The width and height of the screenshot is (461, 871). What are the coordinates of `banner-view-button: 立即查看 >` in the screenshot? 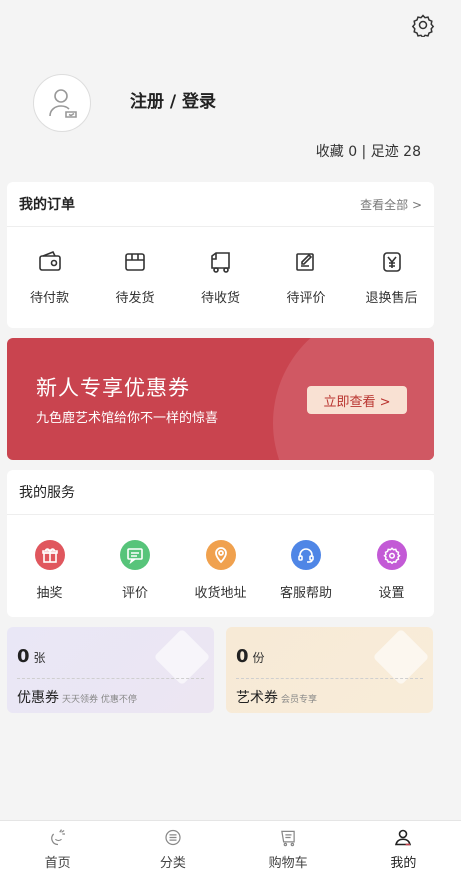 It's located at (357, 400).